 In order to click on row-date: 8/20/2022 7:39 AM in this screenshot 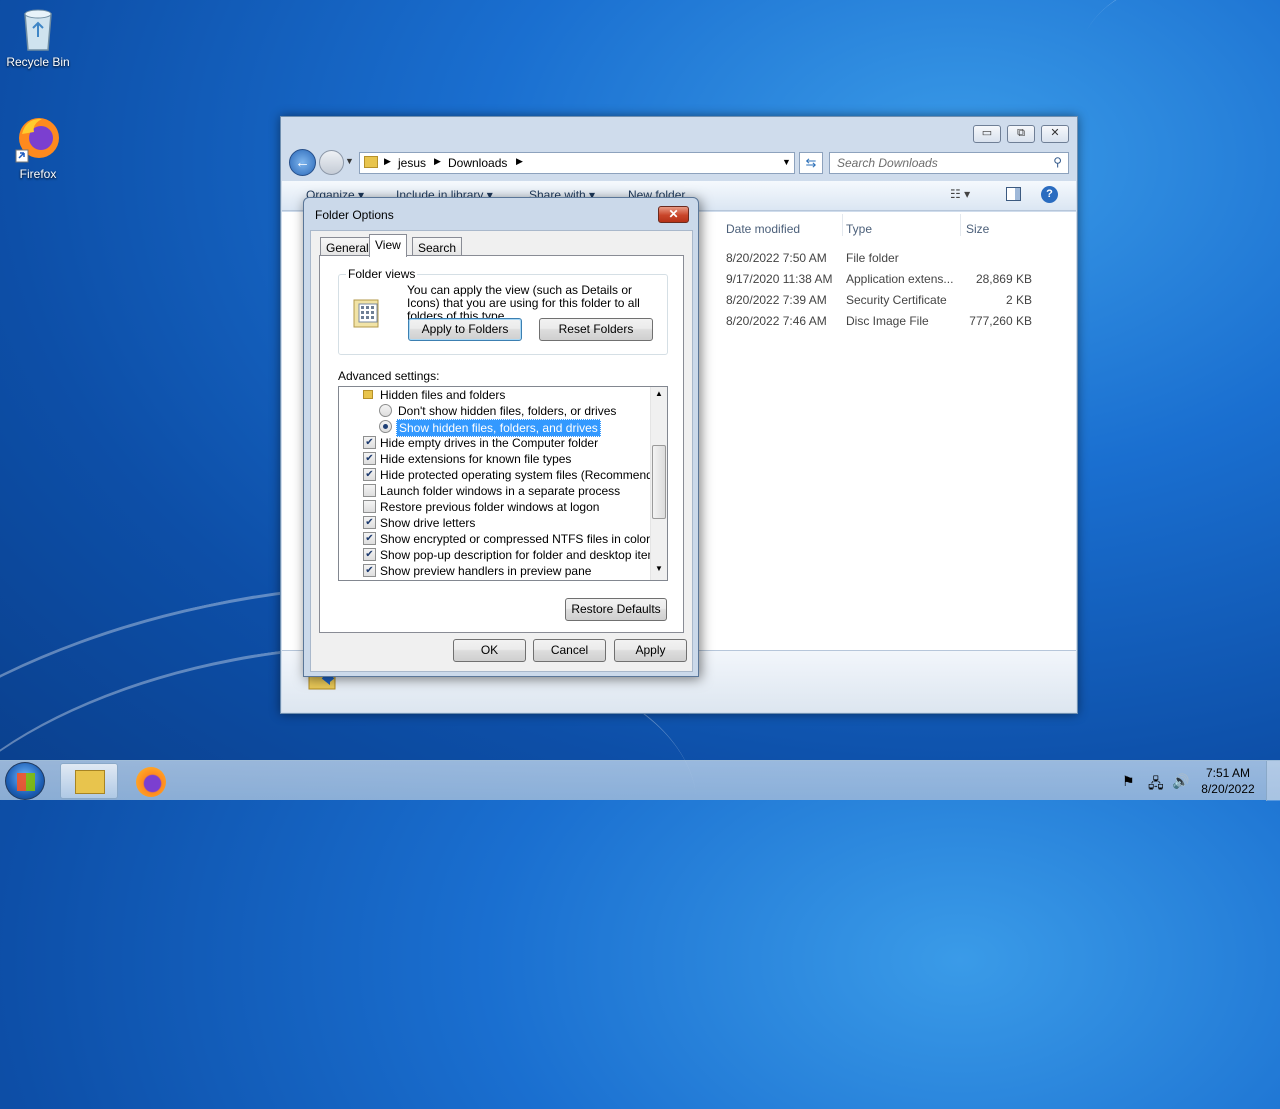, I will do `click(776, 300)`.